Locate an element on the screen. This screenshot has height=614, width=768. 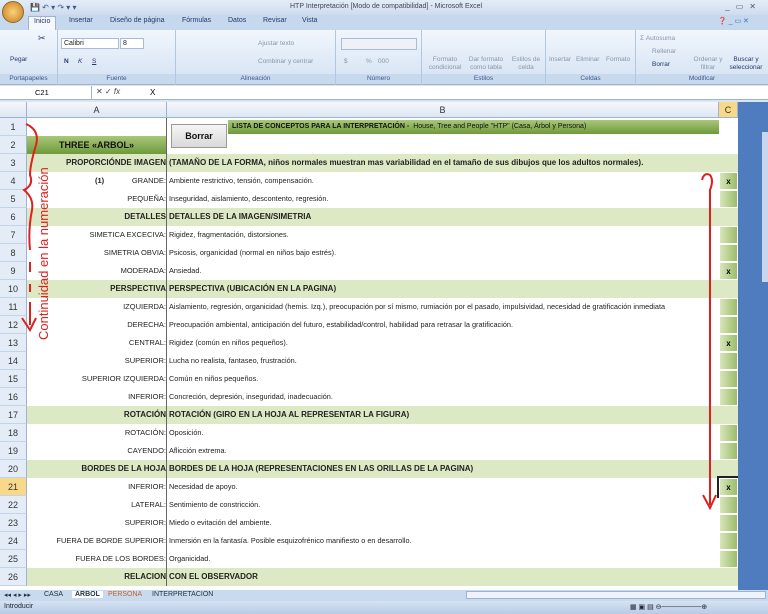
sheet-tab-persona: PERSONA is located at coordinates (125, 594).